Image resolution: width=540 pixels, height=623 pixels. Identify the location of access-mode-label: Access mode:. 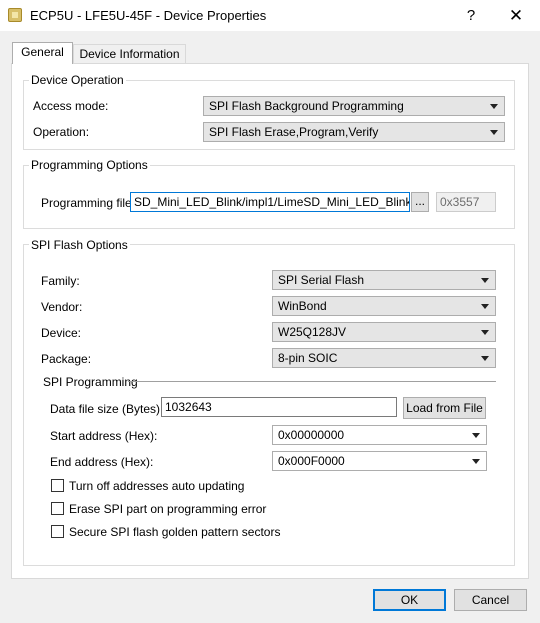
(71, 106).